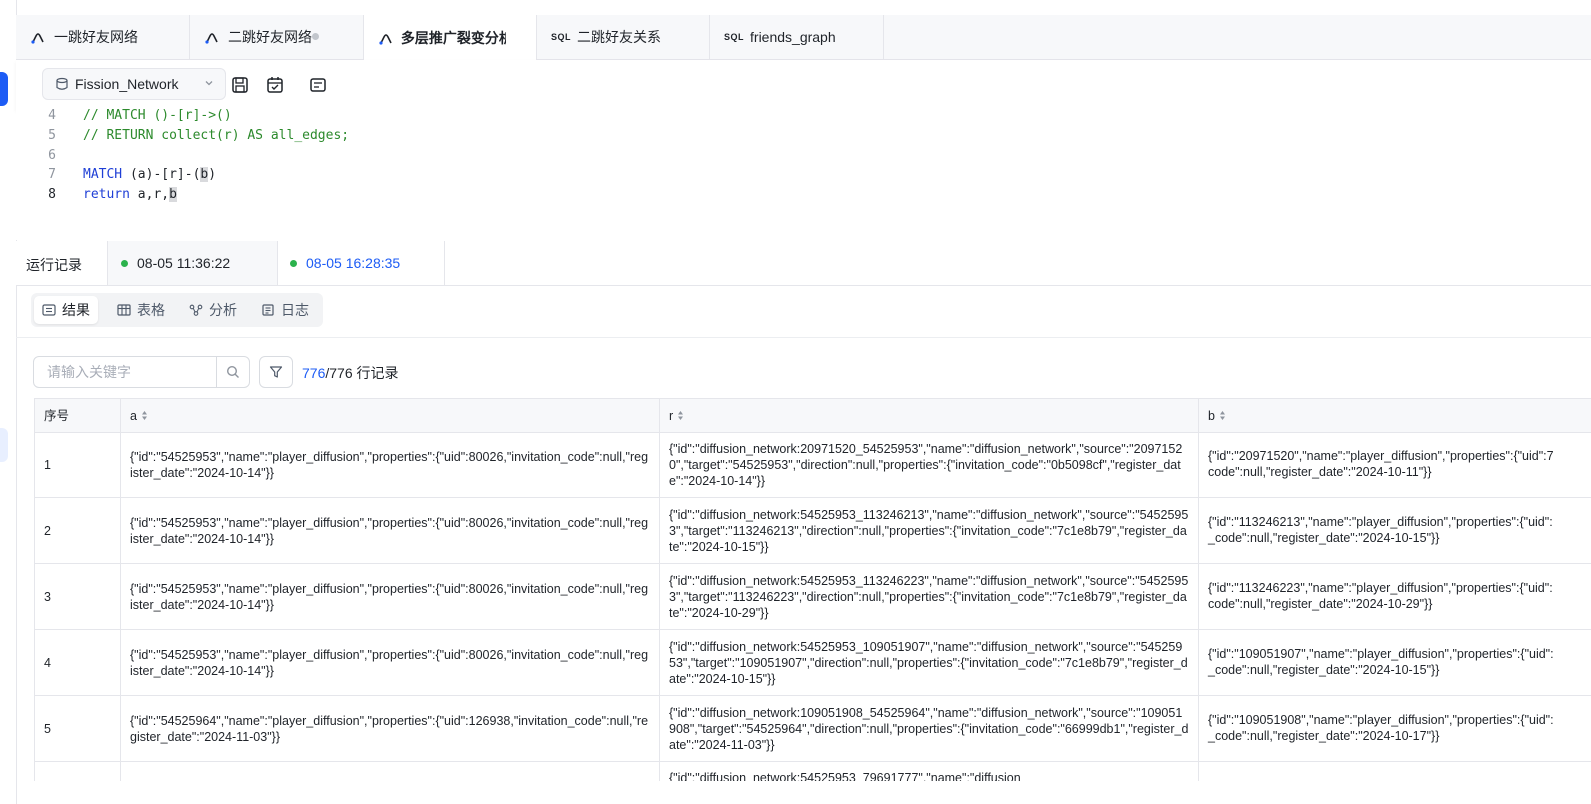 This screenshot has height=804, width=1591. I want to click on tab-label: 二跳好友关系, so click(619, 37).